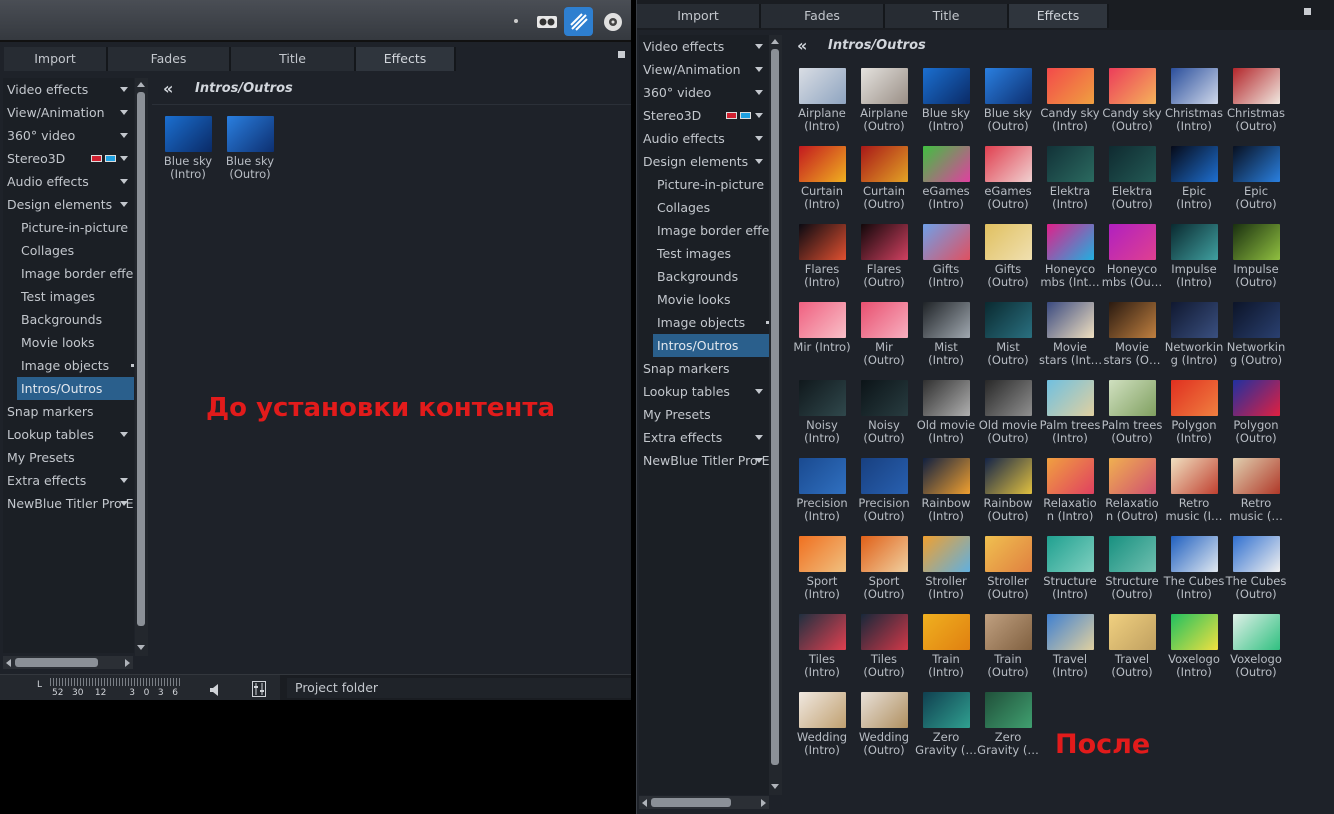  What do you see at coordinates (1256, 412) in the screenshot?
I see `effect-tile: Polygon (Outro)` at bounding box center [1256, 412].